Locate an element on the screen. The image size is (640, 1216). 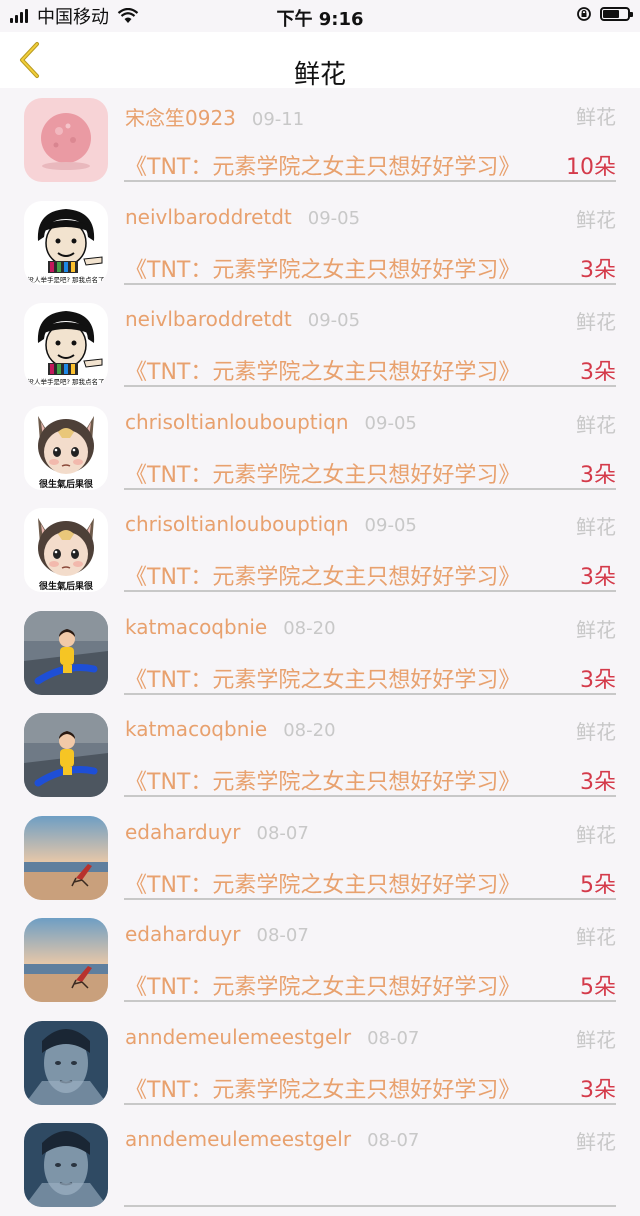
rotation-lock-icon is located at coordinates (584, 14).